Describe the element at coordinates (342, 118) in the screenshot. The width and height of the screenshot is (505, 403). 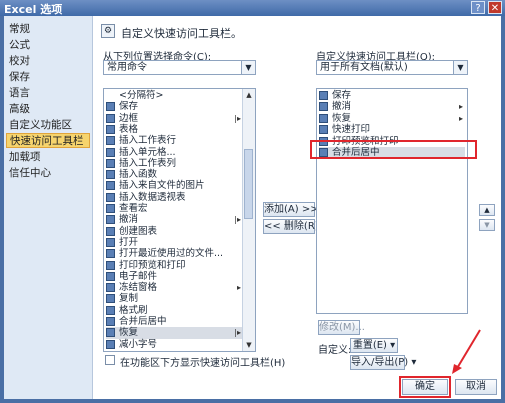
I see `list-item-label: 恢复` at that location.